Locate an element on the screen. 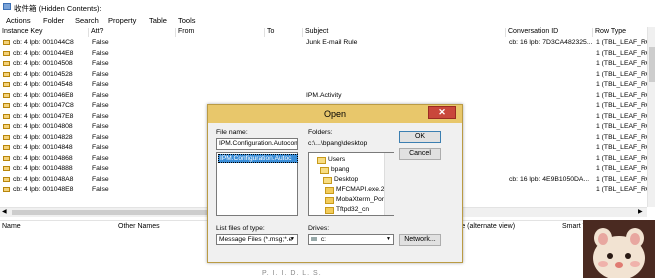  column-header-name: Name is located at coordinates (11, 226).